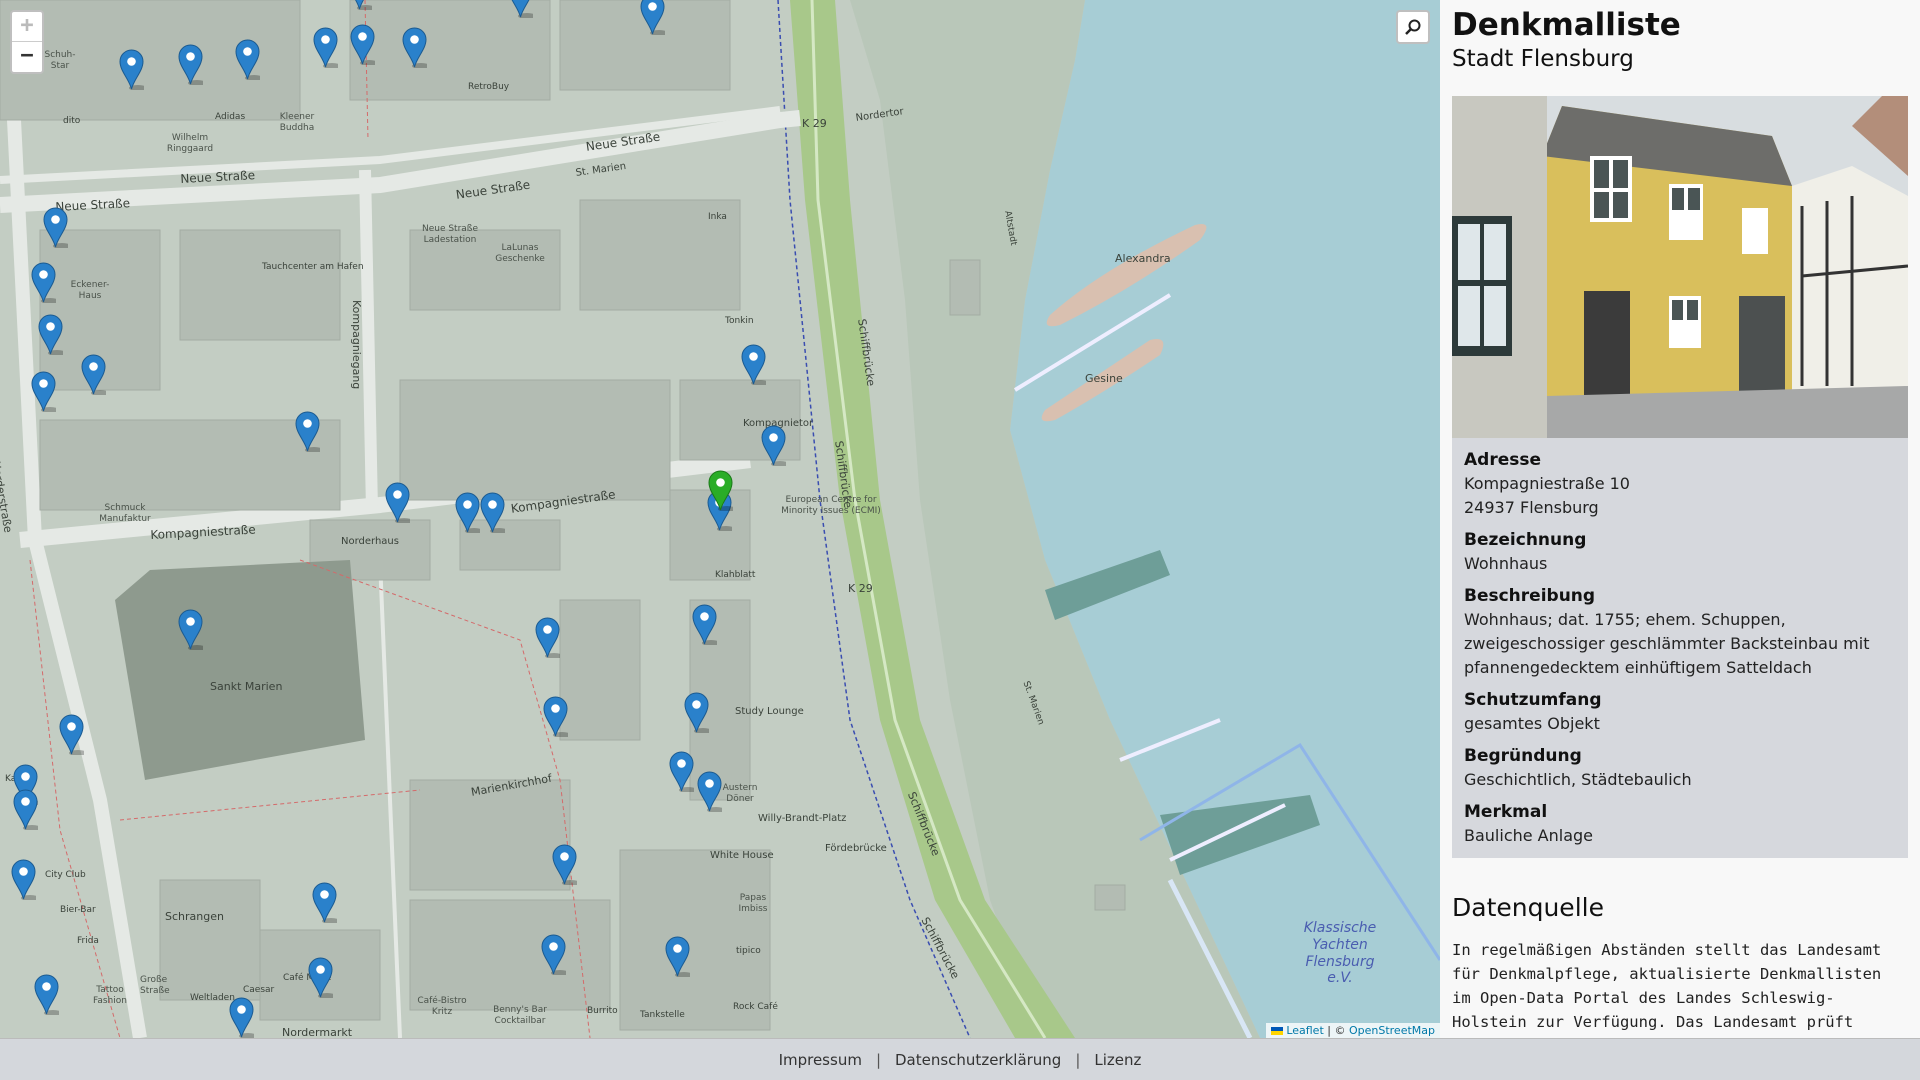 The width and height of the screenshot is (1920, 1080). Describe the element at coordinates (748, 951) in the screenshot. I see `map-label-tipico: tipico` at that location.